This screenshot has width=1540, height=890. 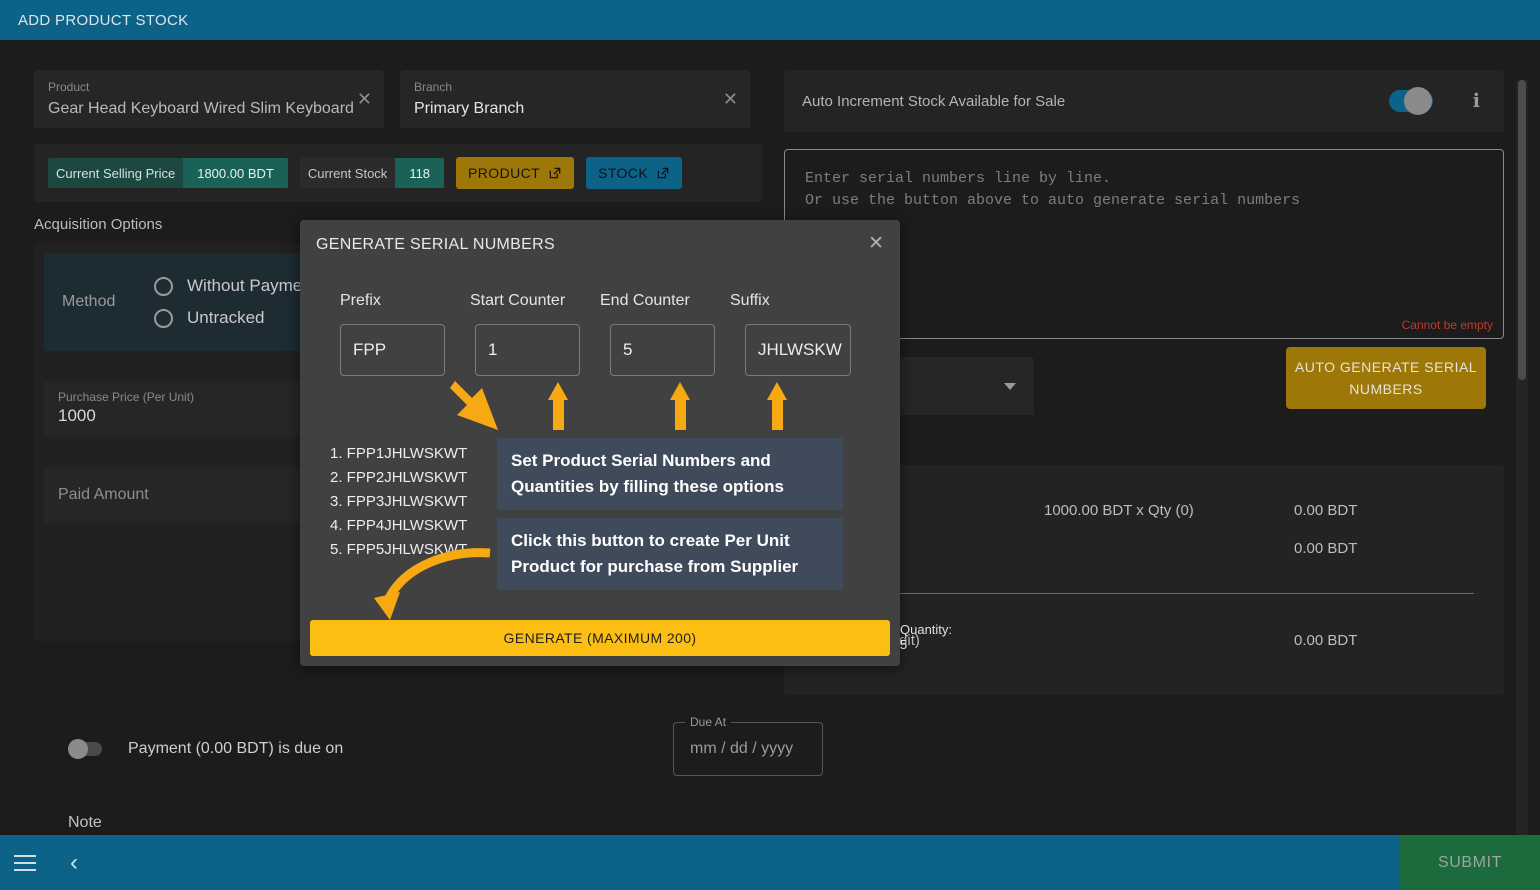 I want to click on generator-inputs-row: FPP 1 5 JHLWSKW, so click(x=600, y=350).